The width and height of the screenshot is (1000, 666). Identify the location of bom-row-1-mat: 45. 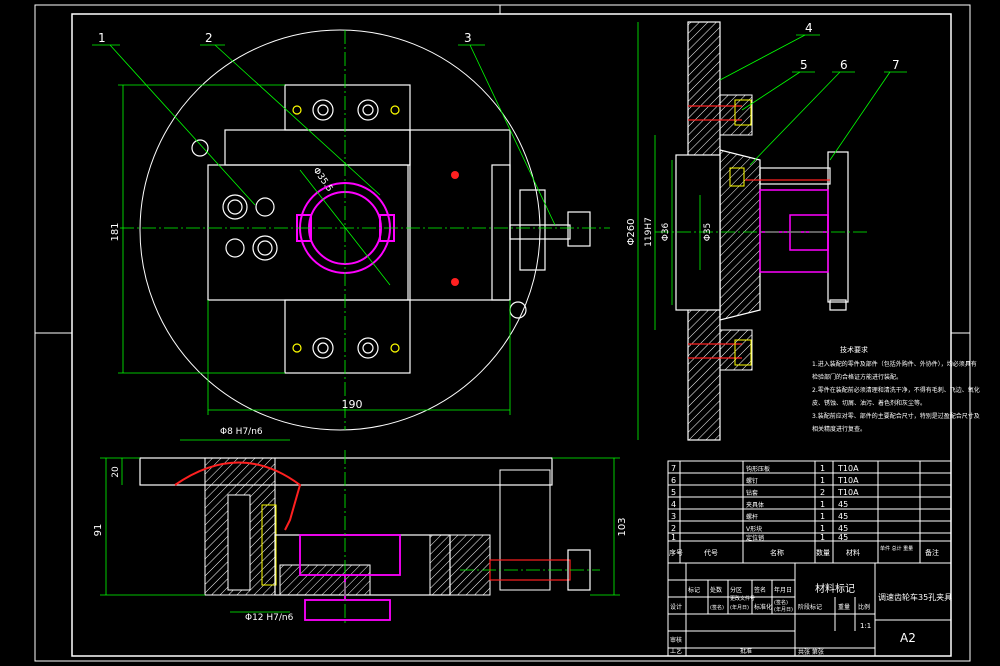
(843, 537).